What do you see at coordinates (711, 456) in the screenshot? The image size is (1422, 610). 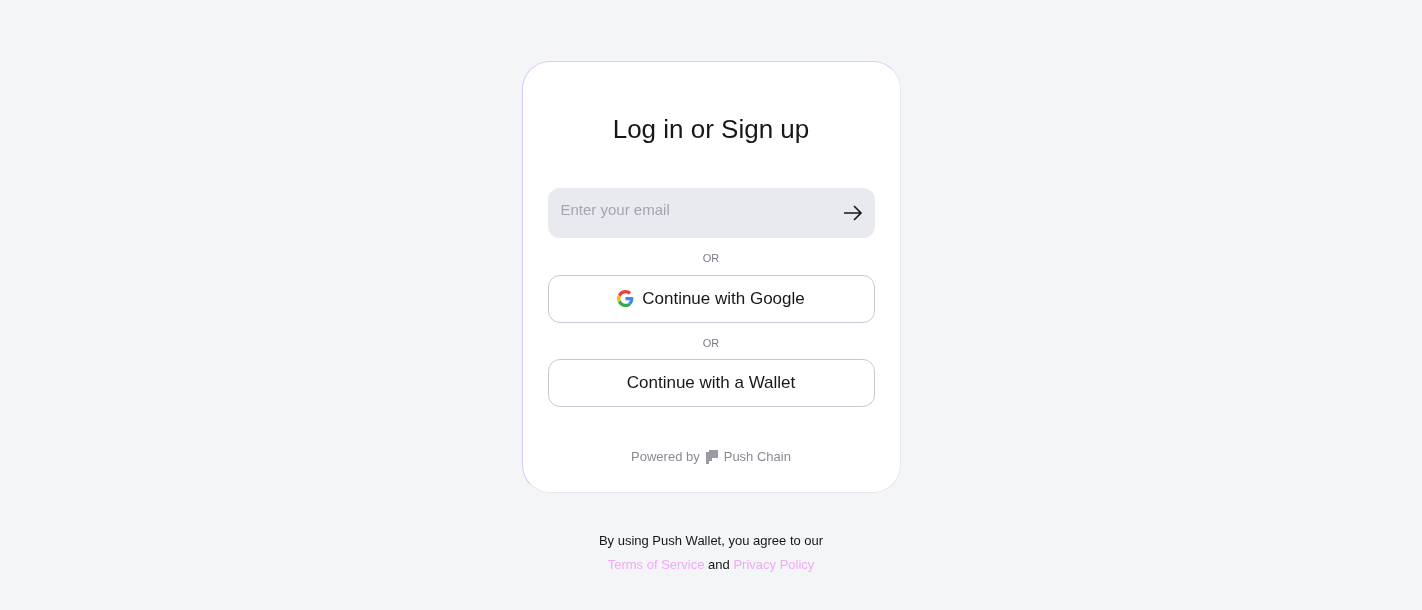 I see `logo-icon` at bounding box center [711, 456].